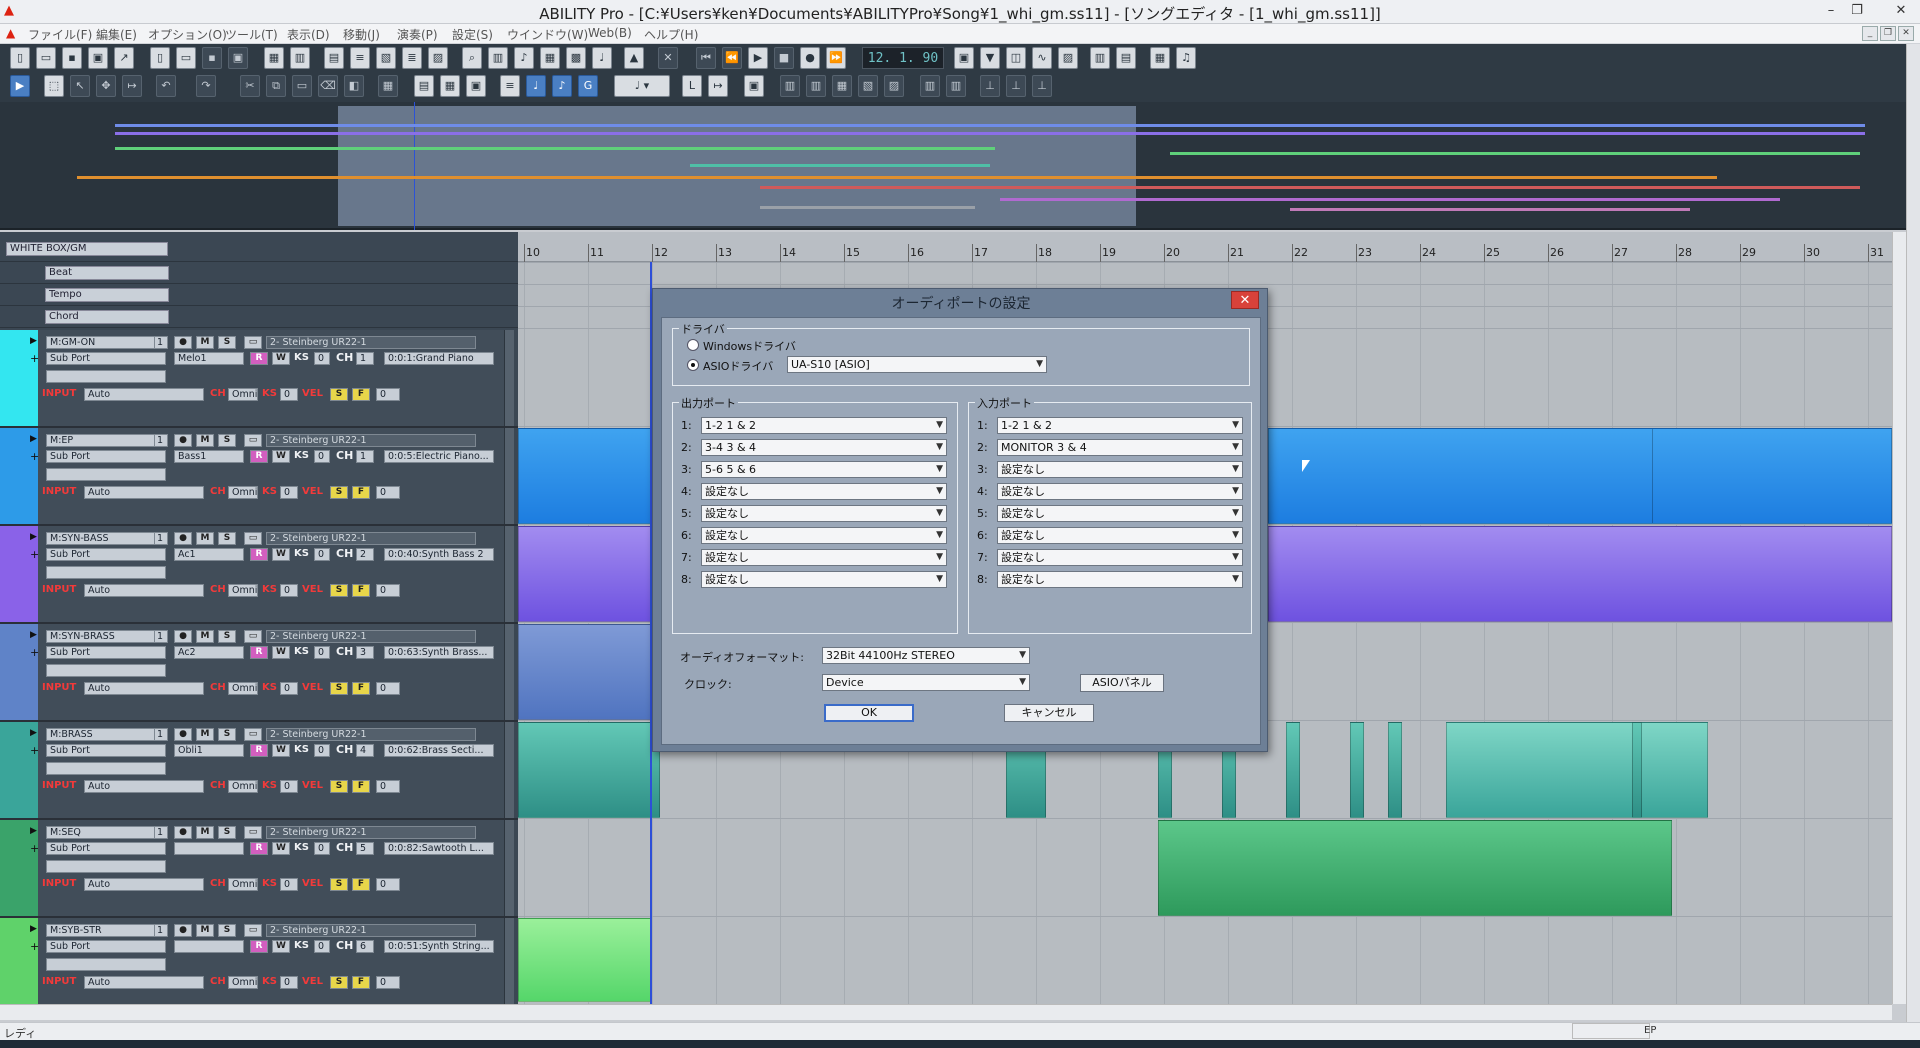 Image resolution: width=1920 pixels, height=1048 pixels. Describe the element at coordinates (1016, 86) in the screenshot. I see `range-2-icon: ⊥` at that location.